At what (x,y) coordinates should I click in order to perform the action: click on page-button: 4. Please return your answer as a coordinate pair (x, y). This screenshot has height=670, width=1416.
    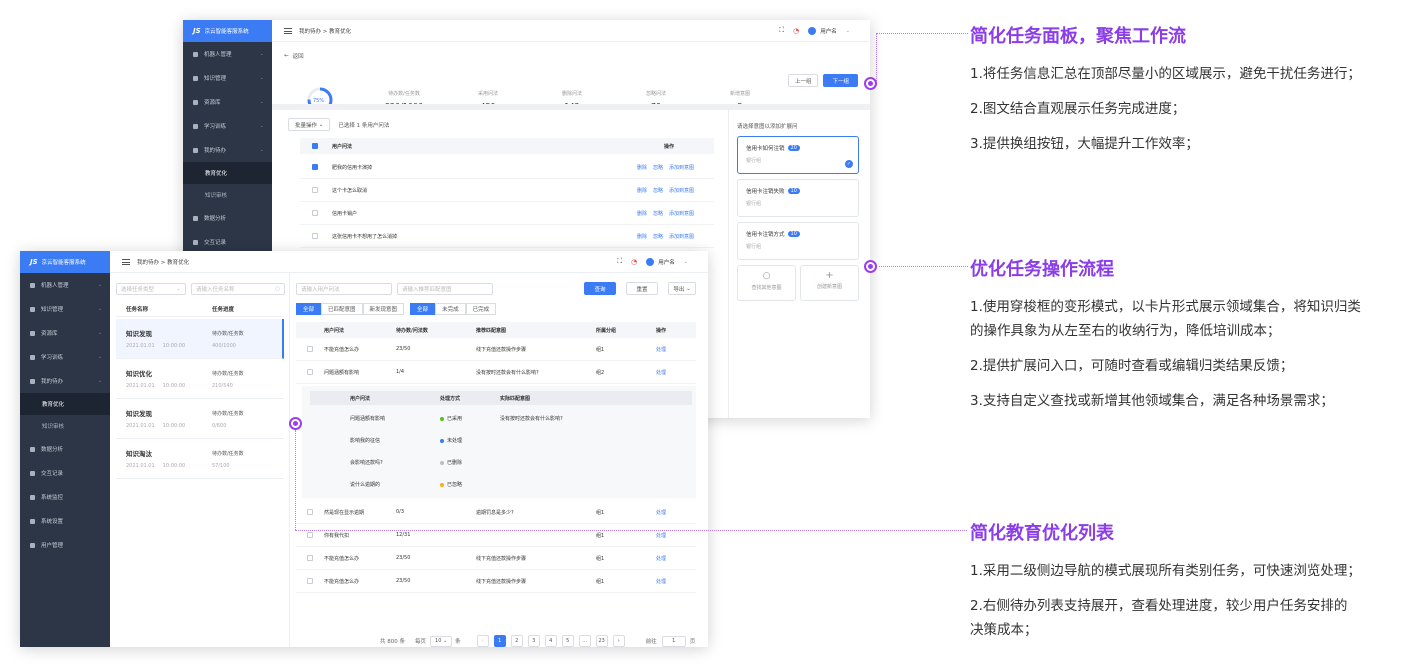
    Looking at the image, I should click on (550, 641).